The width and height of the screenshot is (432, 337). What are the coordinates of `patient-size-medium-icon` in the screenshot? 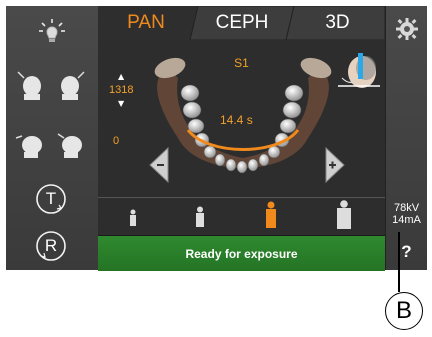 It's located at (200, 217).